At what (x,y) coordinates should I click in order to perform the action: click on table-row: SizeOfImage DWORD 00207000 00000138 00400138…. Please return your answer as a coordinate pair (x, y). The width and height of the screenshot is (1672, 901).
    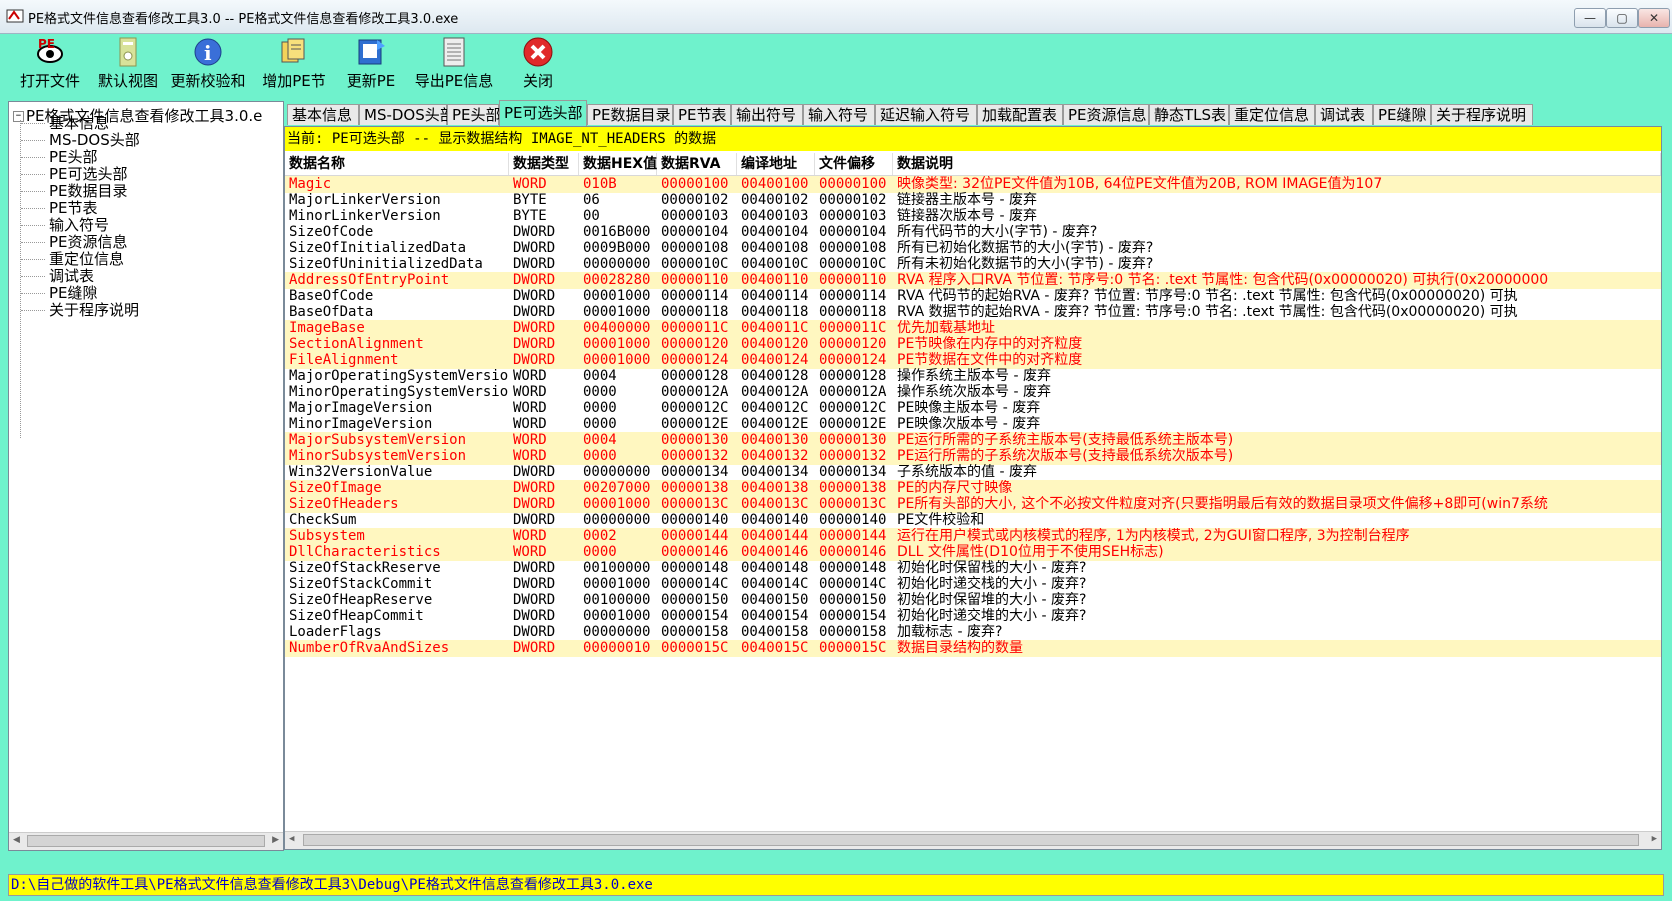
    Looking at the image, I should click on (973, 488).